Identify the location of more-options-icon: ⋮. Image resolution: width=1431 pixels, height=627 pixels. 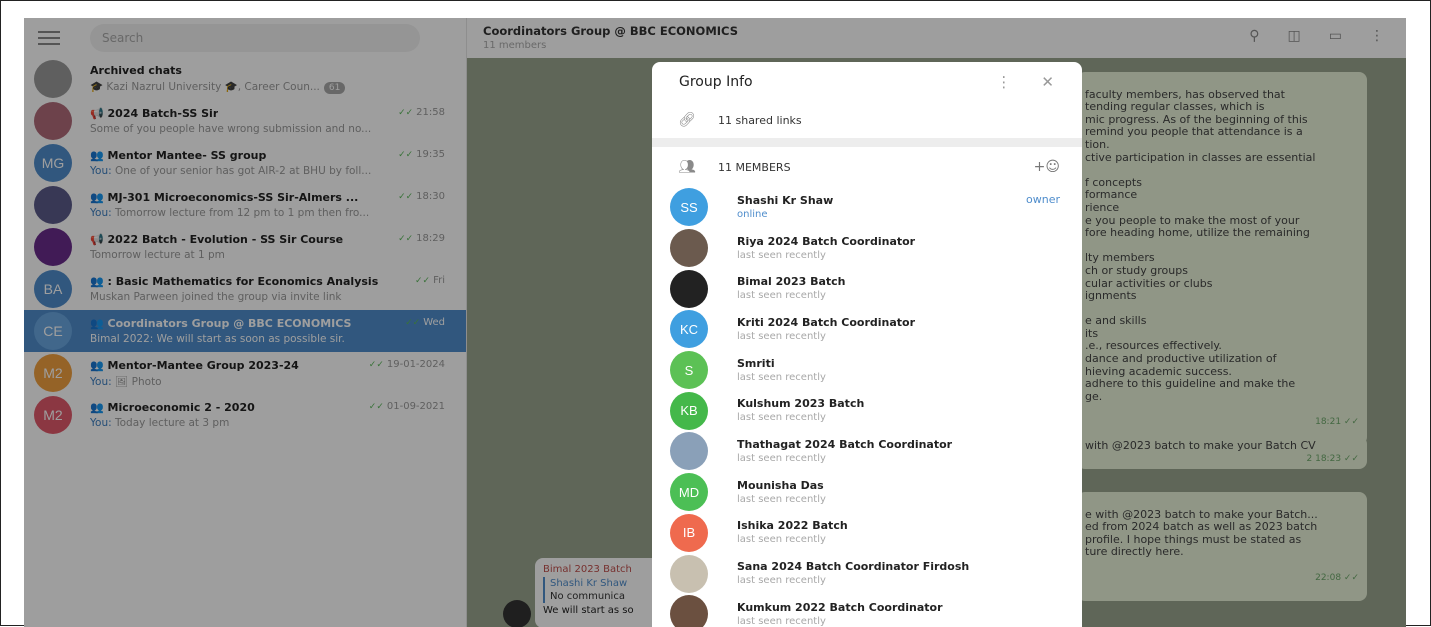
(1003, 82).